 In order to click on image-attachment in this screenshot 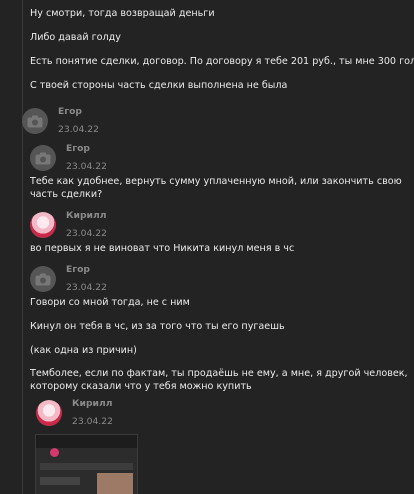, I will do `click(86, 464)`.